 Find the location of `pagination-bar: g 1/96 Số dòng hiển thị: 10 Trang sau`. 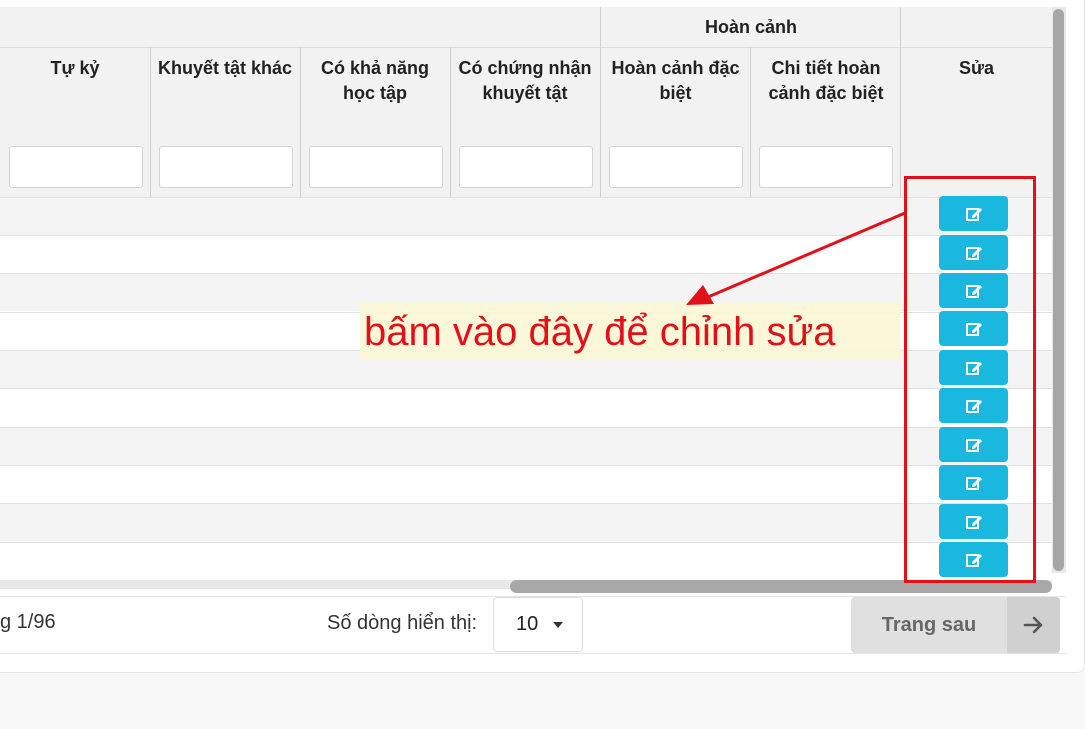

pagination-bar: g 1/96 Số dòng hiển thị: 10 Trang sau is located at coordinates (533, 625).